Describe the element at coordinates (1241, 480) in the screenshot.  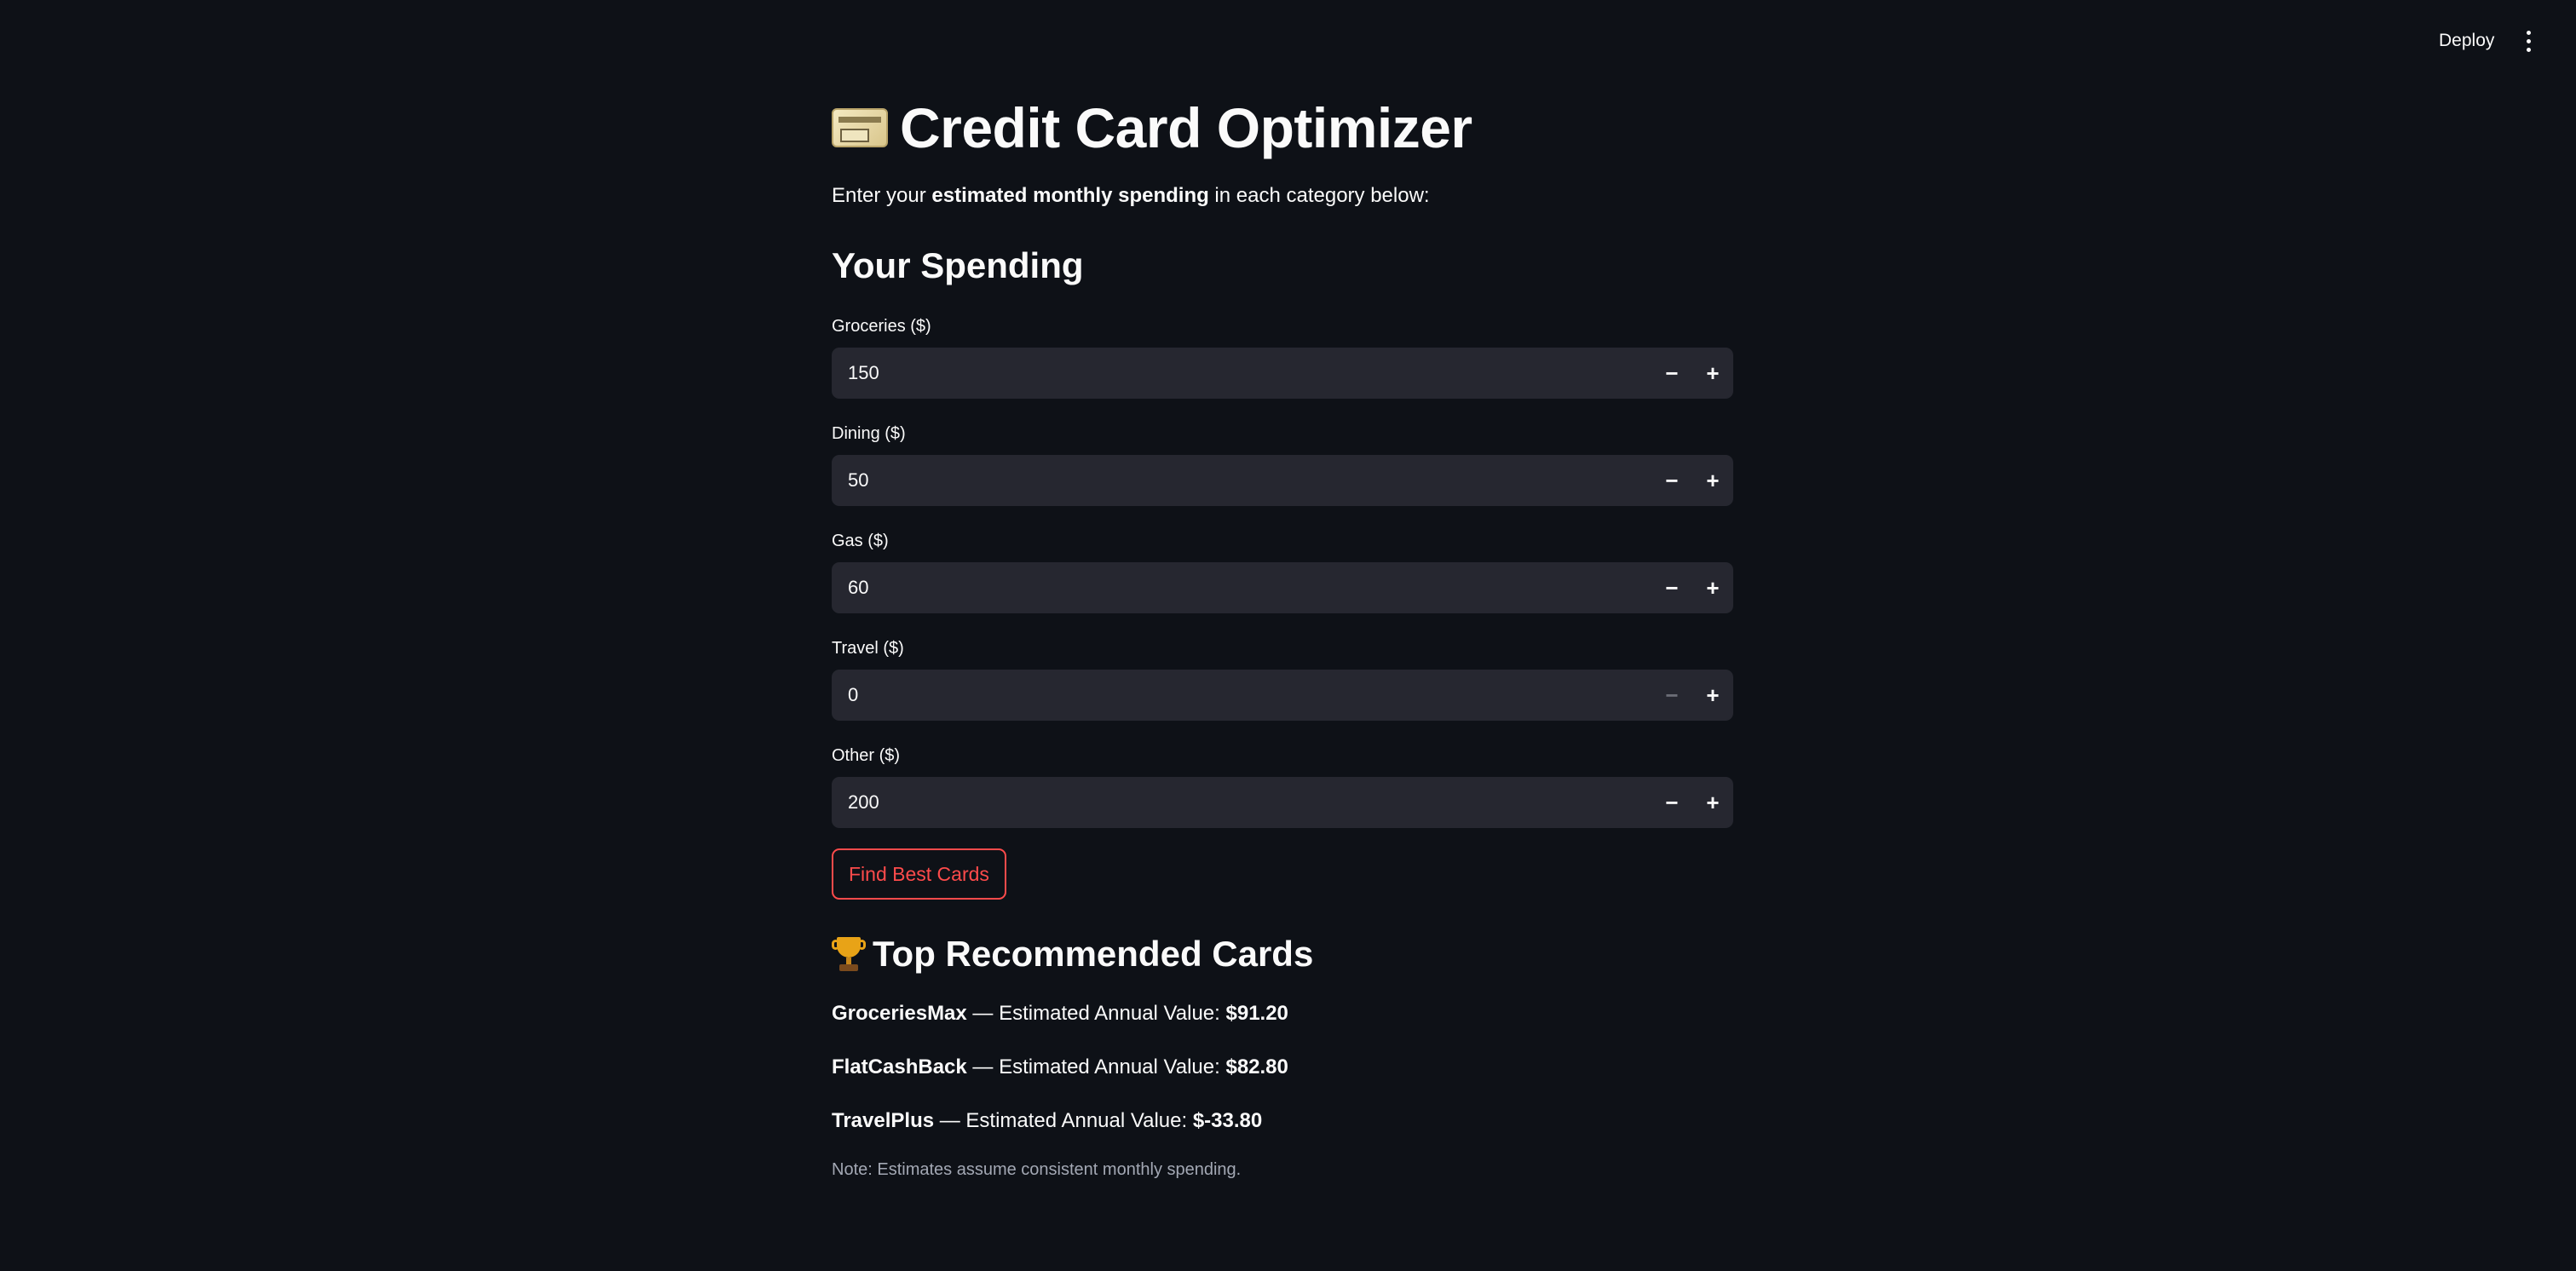
I see `dining-input` at that location.